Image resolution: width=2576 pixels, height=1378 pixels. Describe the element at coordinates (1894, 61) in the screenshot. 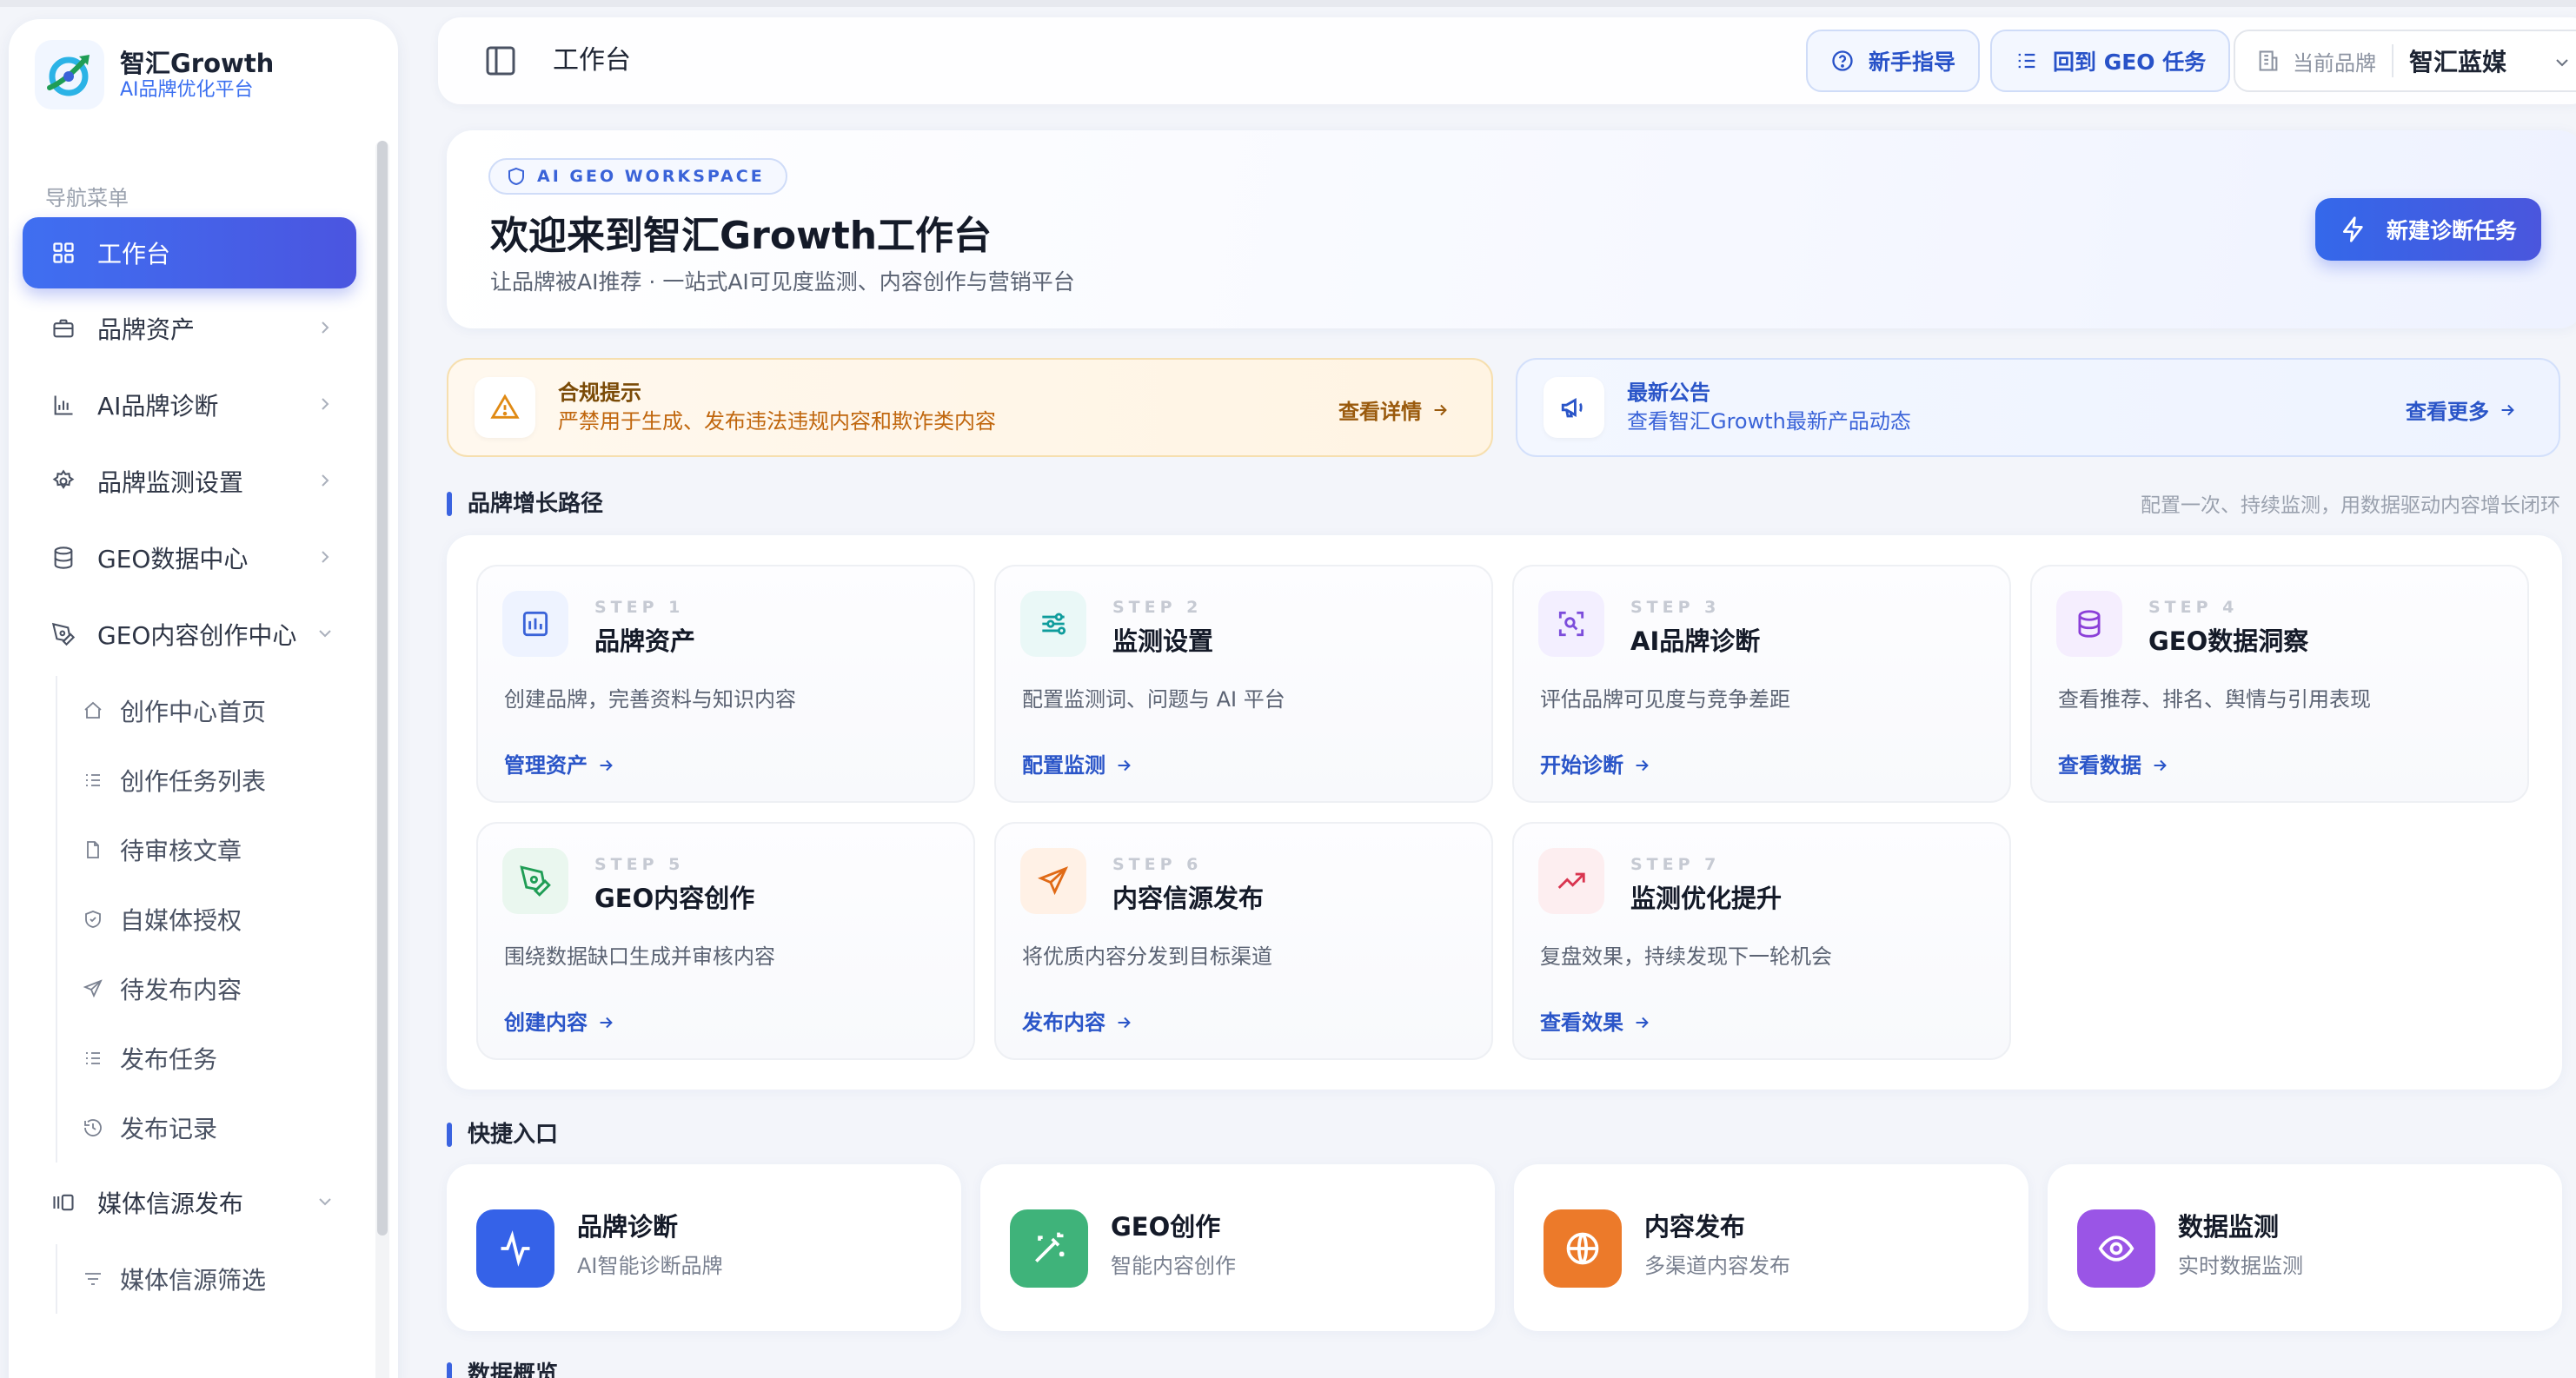

I see `guide-button: 新手指导` at that location.